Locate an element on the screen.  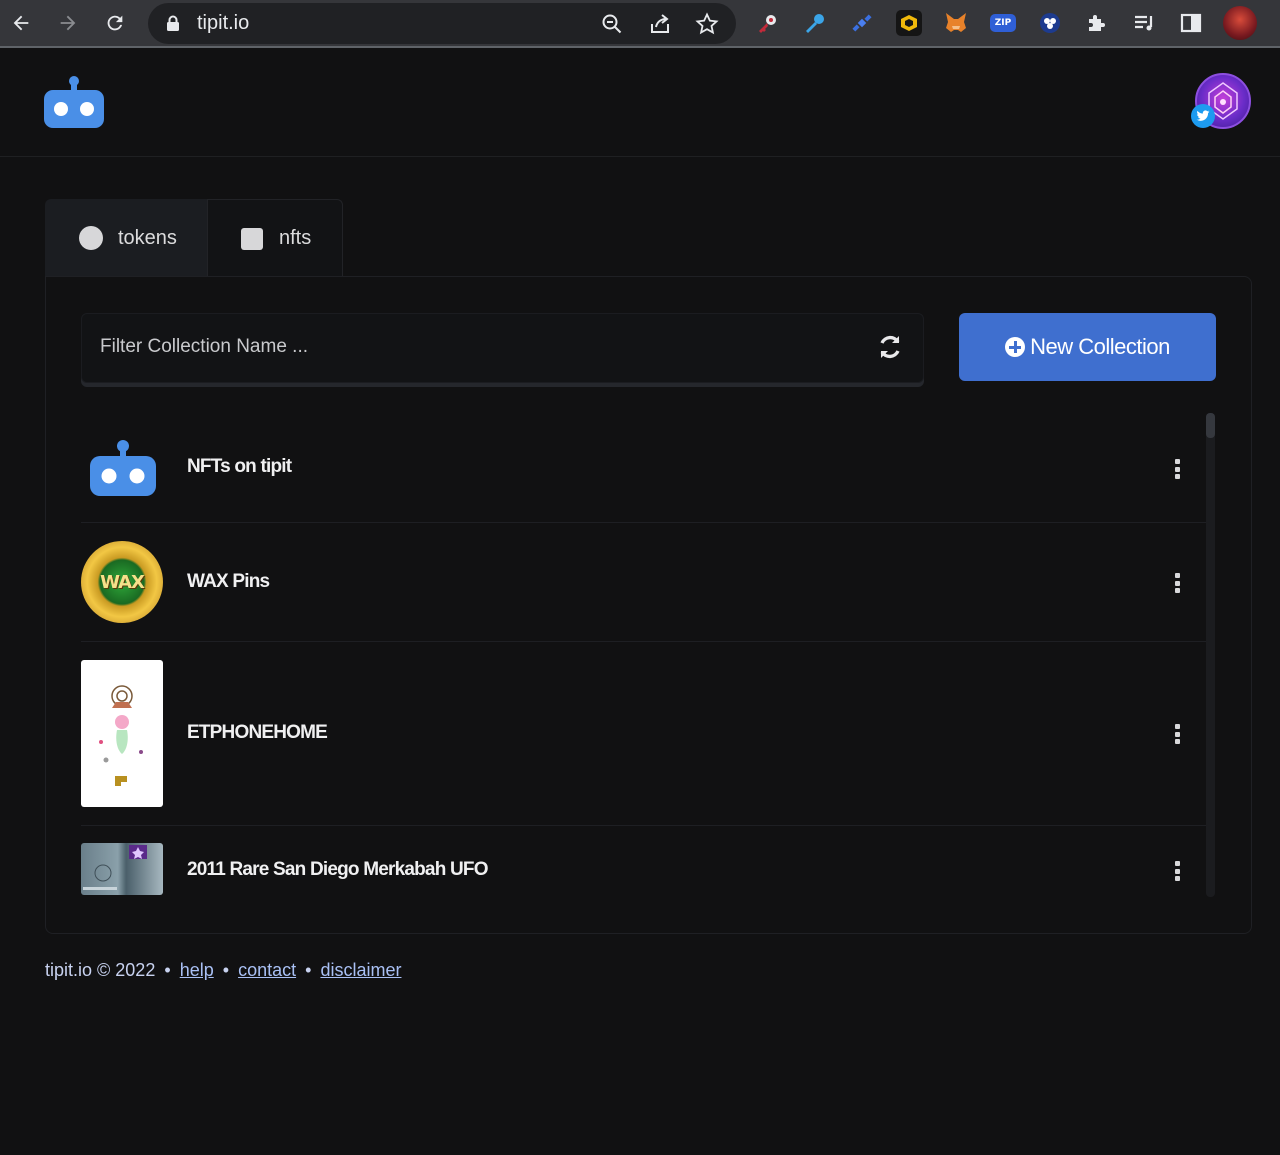
arrow-left-icon is located at coordinates (21, 23).